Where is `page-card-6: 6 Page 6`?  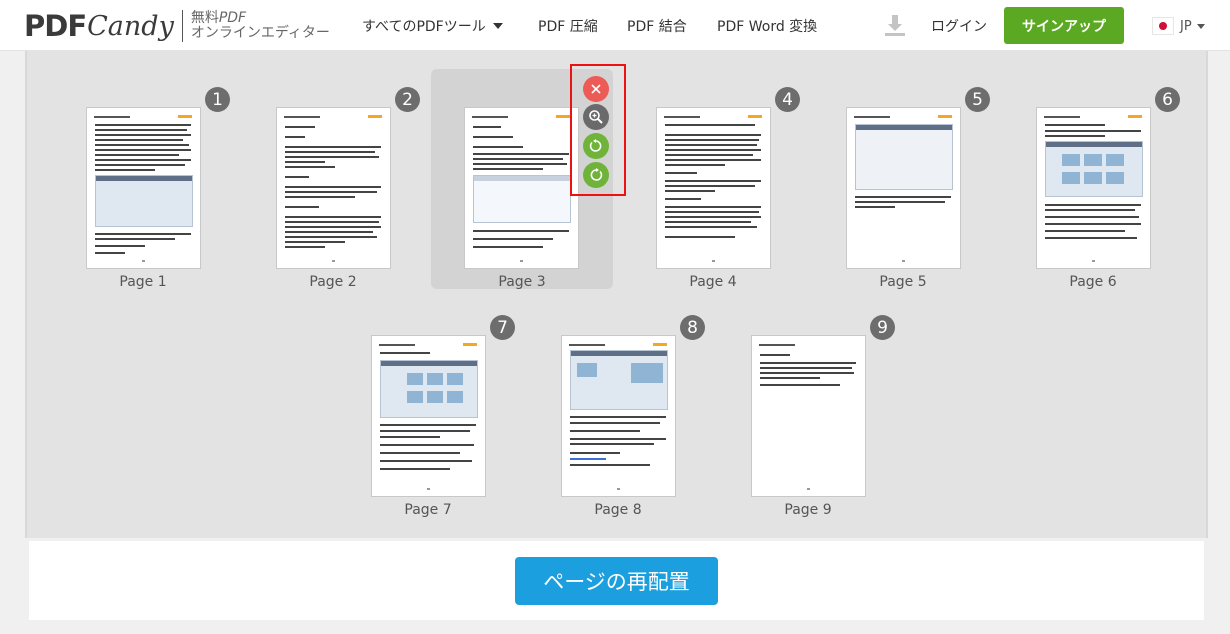 page-card-6: 6 Page 6 is located at coordinates (1081, 179).